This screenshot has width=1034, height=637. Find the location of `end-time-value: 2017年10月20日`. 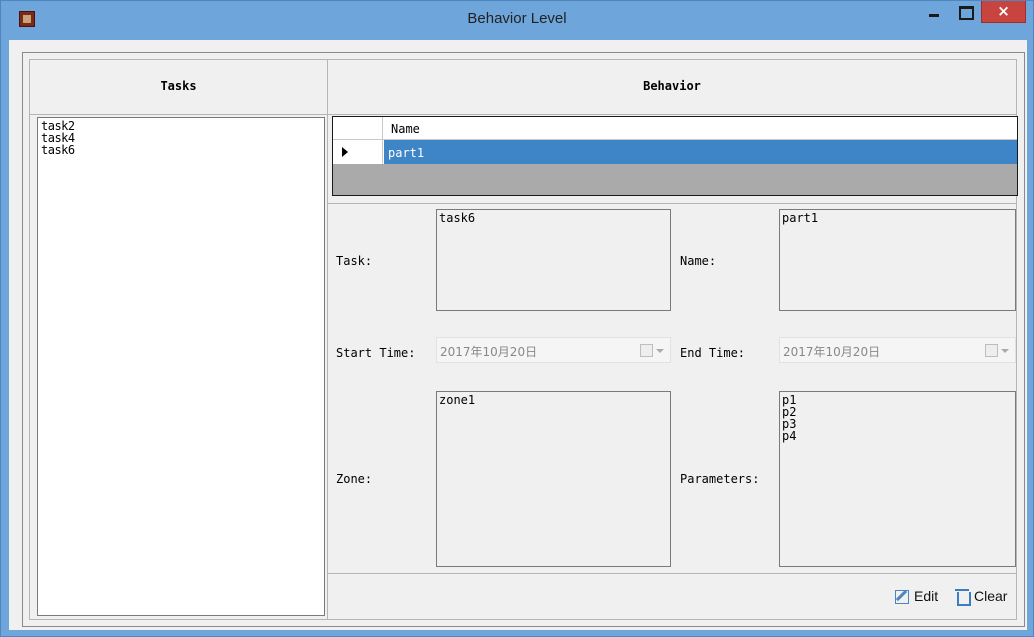

end-time-value: 2017年10月20日 is located at coordinates (832, 352).